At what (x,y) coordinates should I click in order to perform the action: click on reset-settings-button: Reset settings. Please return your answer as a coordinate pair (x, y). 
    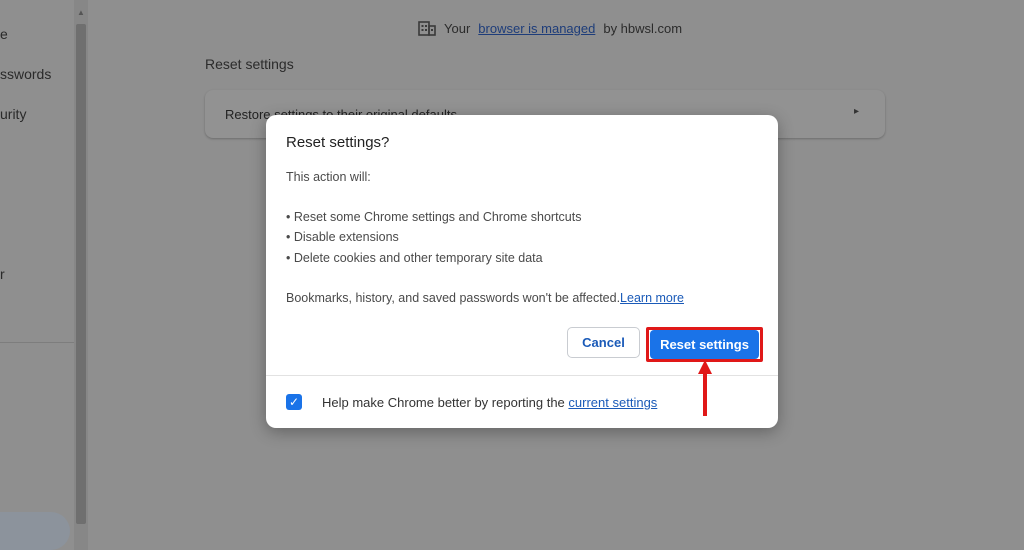
    Looking at the image, I should click on (704, 344).